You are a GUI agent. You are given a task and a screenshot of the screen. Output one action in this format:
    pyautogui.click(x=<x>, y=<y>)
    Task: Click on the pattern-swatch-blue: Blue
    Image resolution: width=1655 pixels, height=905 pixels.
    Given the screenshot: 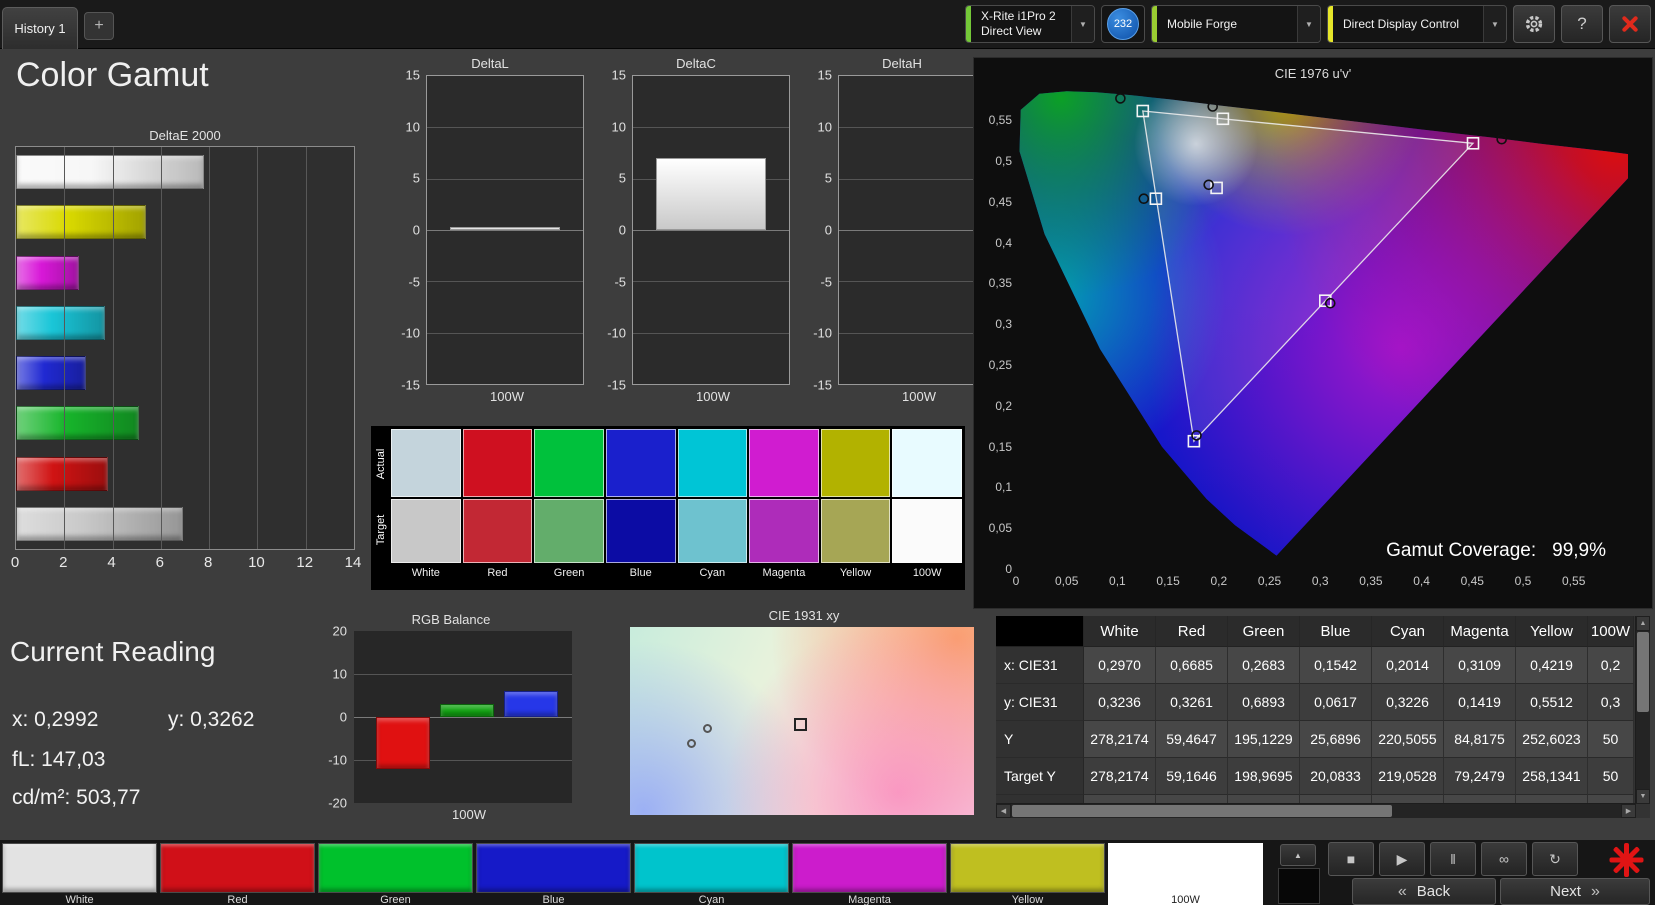 What is the action you would take?
    pyautogui.click(x=553, y=874)
    